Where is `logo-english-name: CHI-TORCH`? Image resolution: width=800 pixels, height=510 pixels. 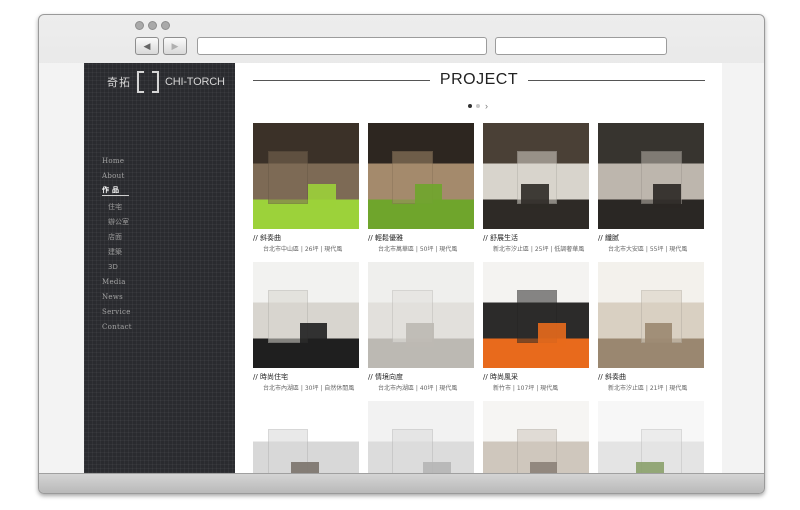 logo-english-name: CHI-TORCH is located at coordinates (195, 82).